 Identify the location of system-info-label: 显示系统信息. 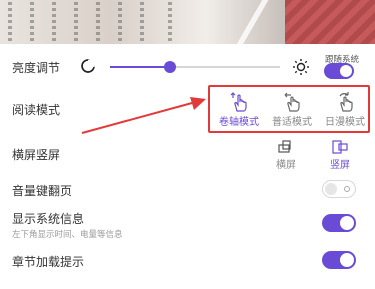
(48, 219).